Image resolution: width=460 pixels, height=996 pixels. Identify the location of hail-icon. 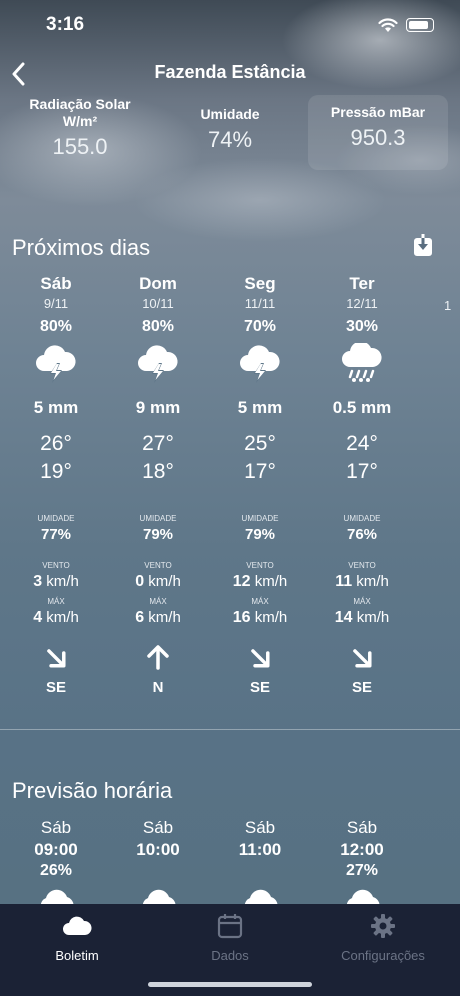
(362, 363).